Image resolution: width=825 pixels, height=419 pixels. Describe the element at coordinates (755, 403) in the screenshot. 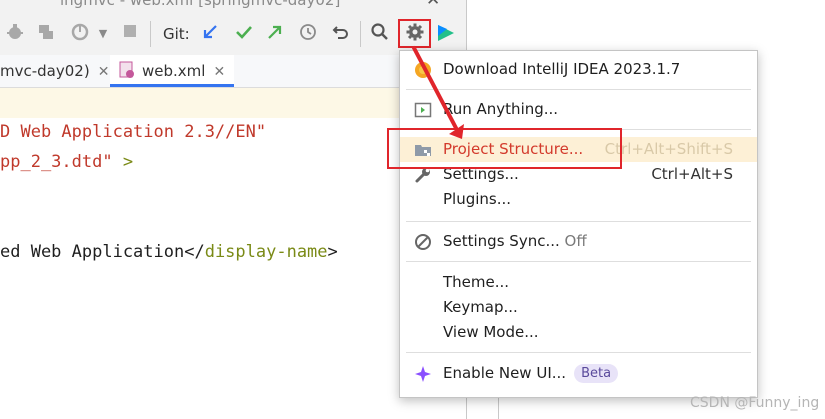

I see `watermark: CSDN @Funny_ing` at that location.